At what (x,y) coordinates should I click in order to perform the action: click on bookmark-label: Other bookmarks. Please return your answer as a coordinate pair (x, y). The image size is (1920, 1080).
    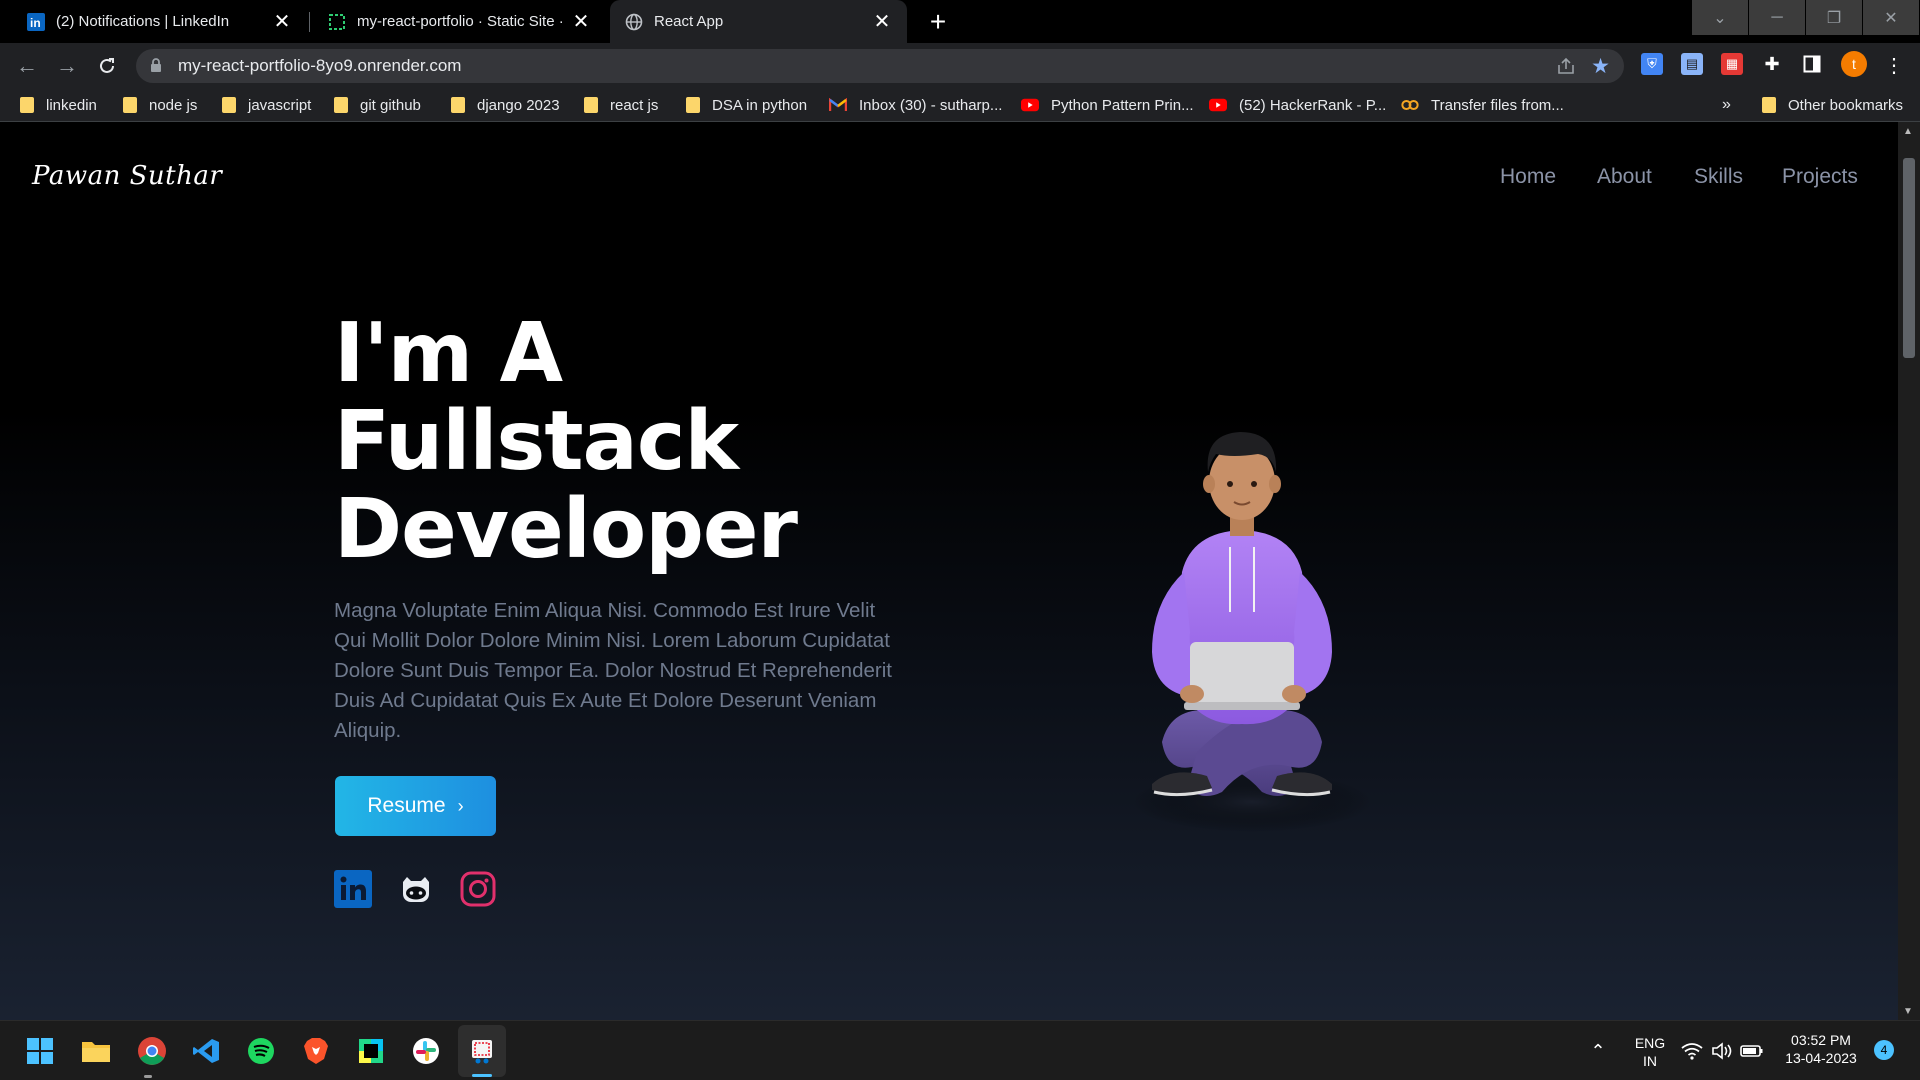
    Looking at the image, I should click on (1846, 105).